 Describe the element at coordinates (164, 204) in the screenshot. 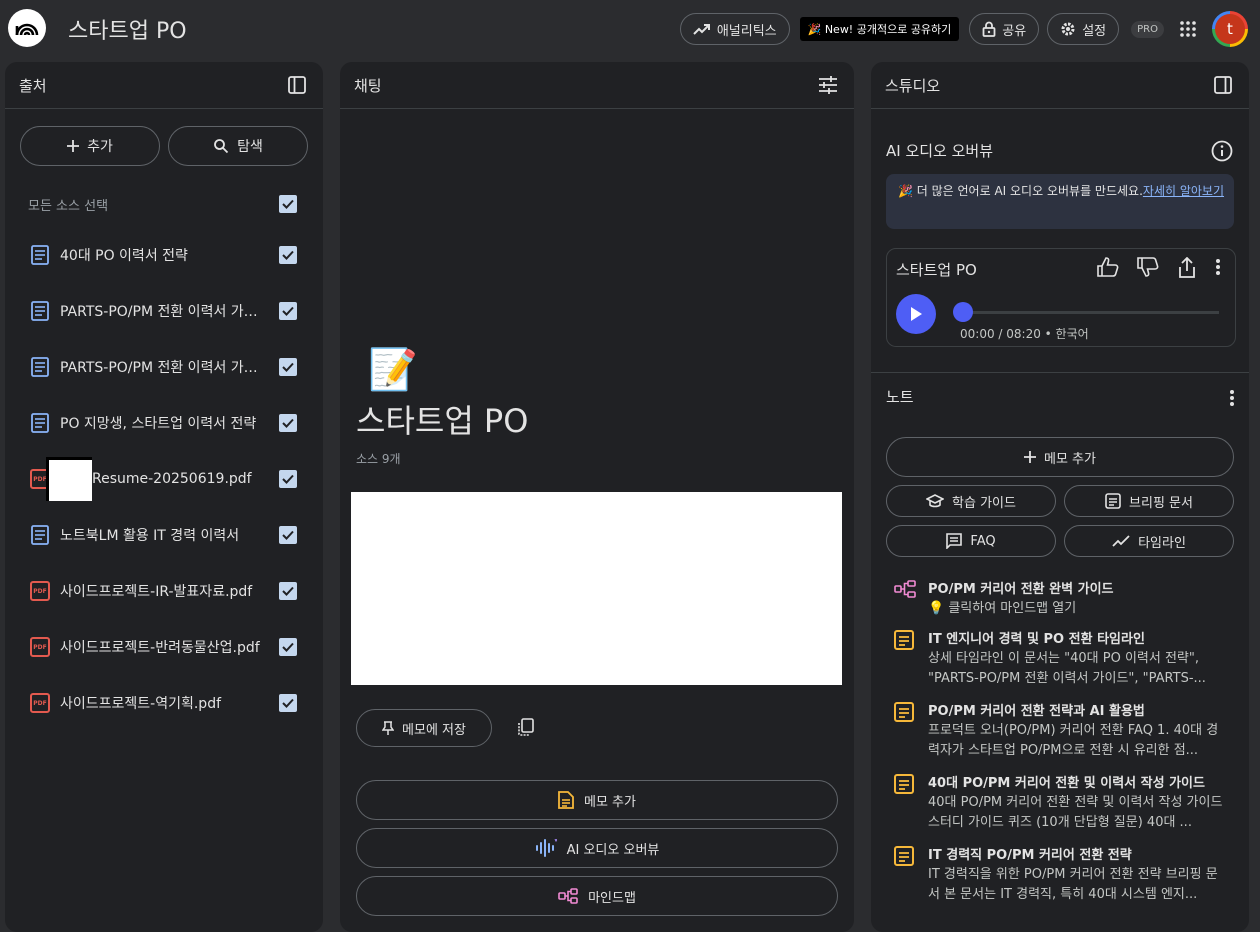

I see `select-all-row: 모든 소스 선택` at that location.